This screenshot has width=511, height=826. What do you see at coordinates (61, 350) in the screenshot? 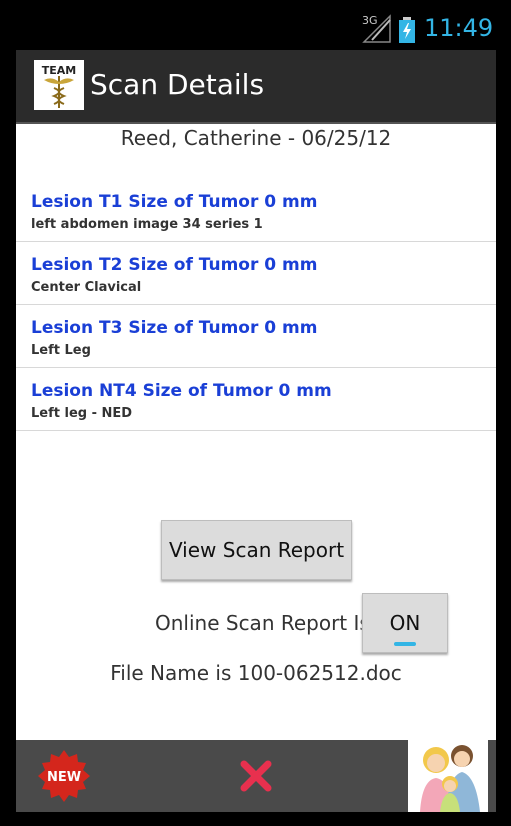
I see `lesion-subtitle: Left Leg` at bounding box center [61, 350].